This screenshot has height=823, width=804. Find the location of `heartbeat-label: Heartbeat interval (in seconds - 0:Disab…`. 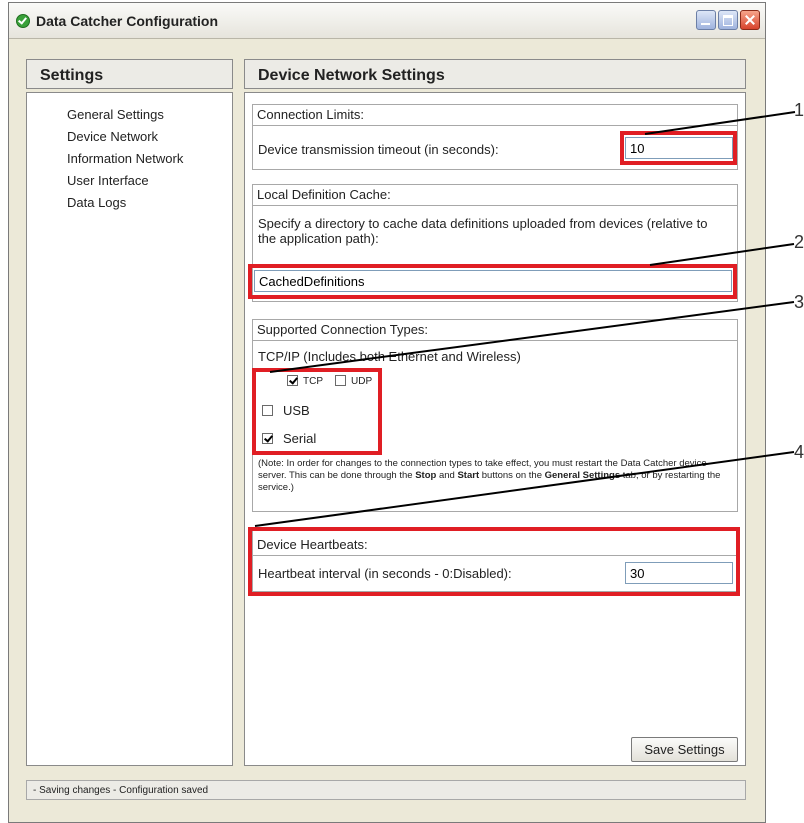

heartbeat-label: Heartbeat interval (in seconds - 0:Disab… is located at coordinates (385, 573).